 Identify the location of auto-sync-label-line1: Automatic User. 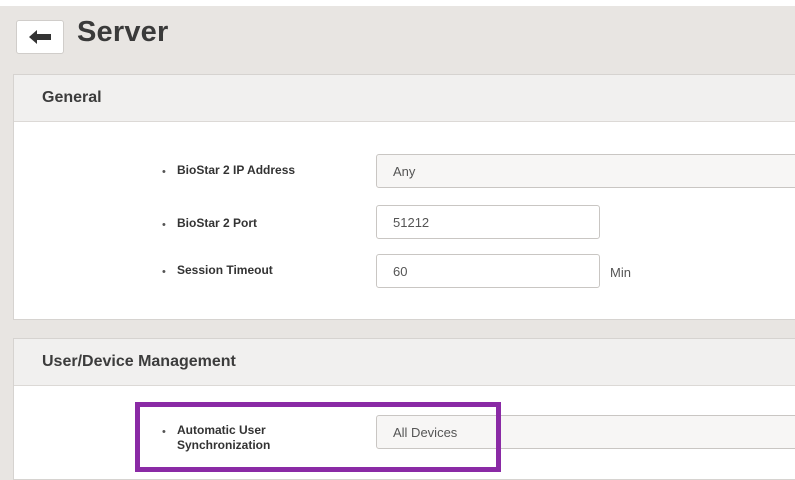
(221, 430).